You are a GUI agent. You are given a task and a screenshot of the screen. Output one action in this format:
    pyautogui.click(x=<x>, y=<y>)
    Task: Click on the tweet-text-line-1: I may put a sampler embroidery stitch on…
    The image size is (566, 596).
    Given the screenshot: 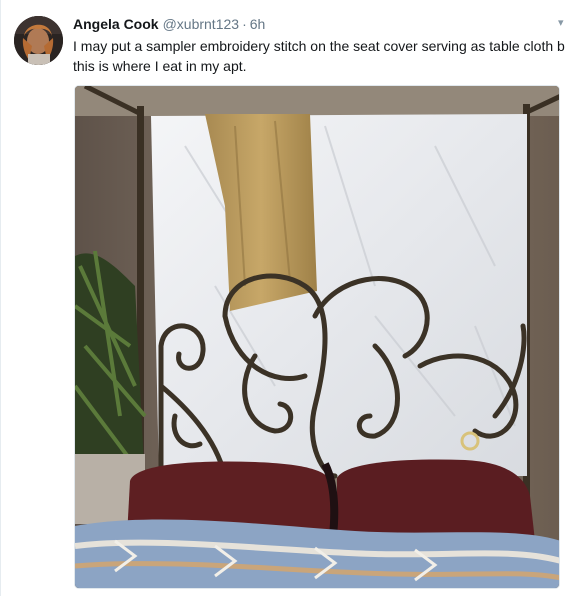 What is the action you would take?
    pyautogui.click(x=319, y=46)
    